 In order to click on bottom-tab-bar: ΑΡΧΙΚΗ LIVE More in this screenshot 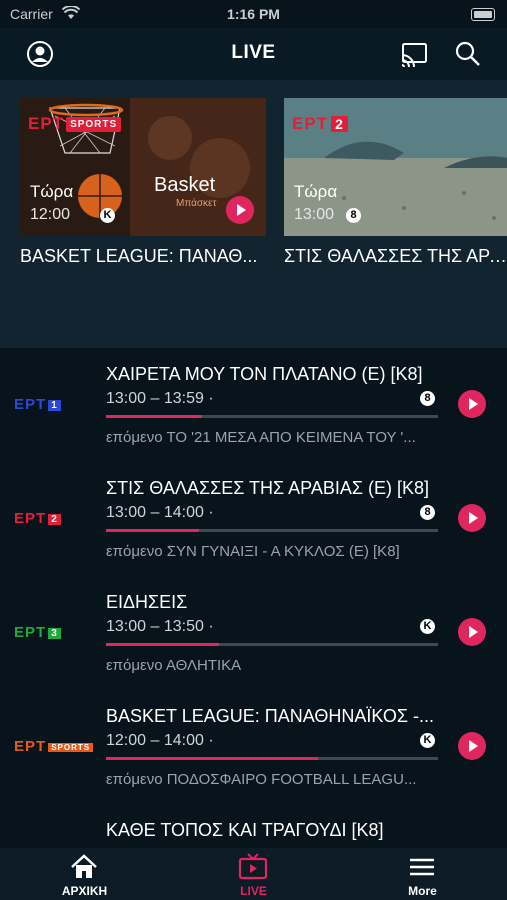, I will do `click(253, 874)`.